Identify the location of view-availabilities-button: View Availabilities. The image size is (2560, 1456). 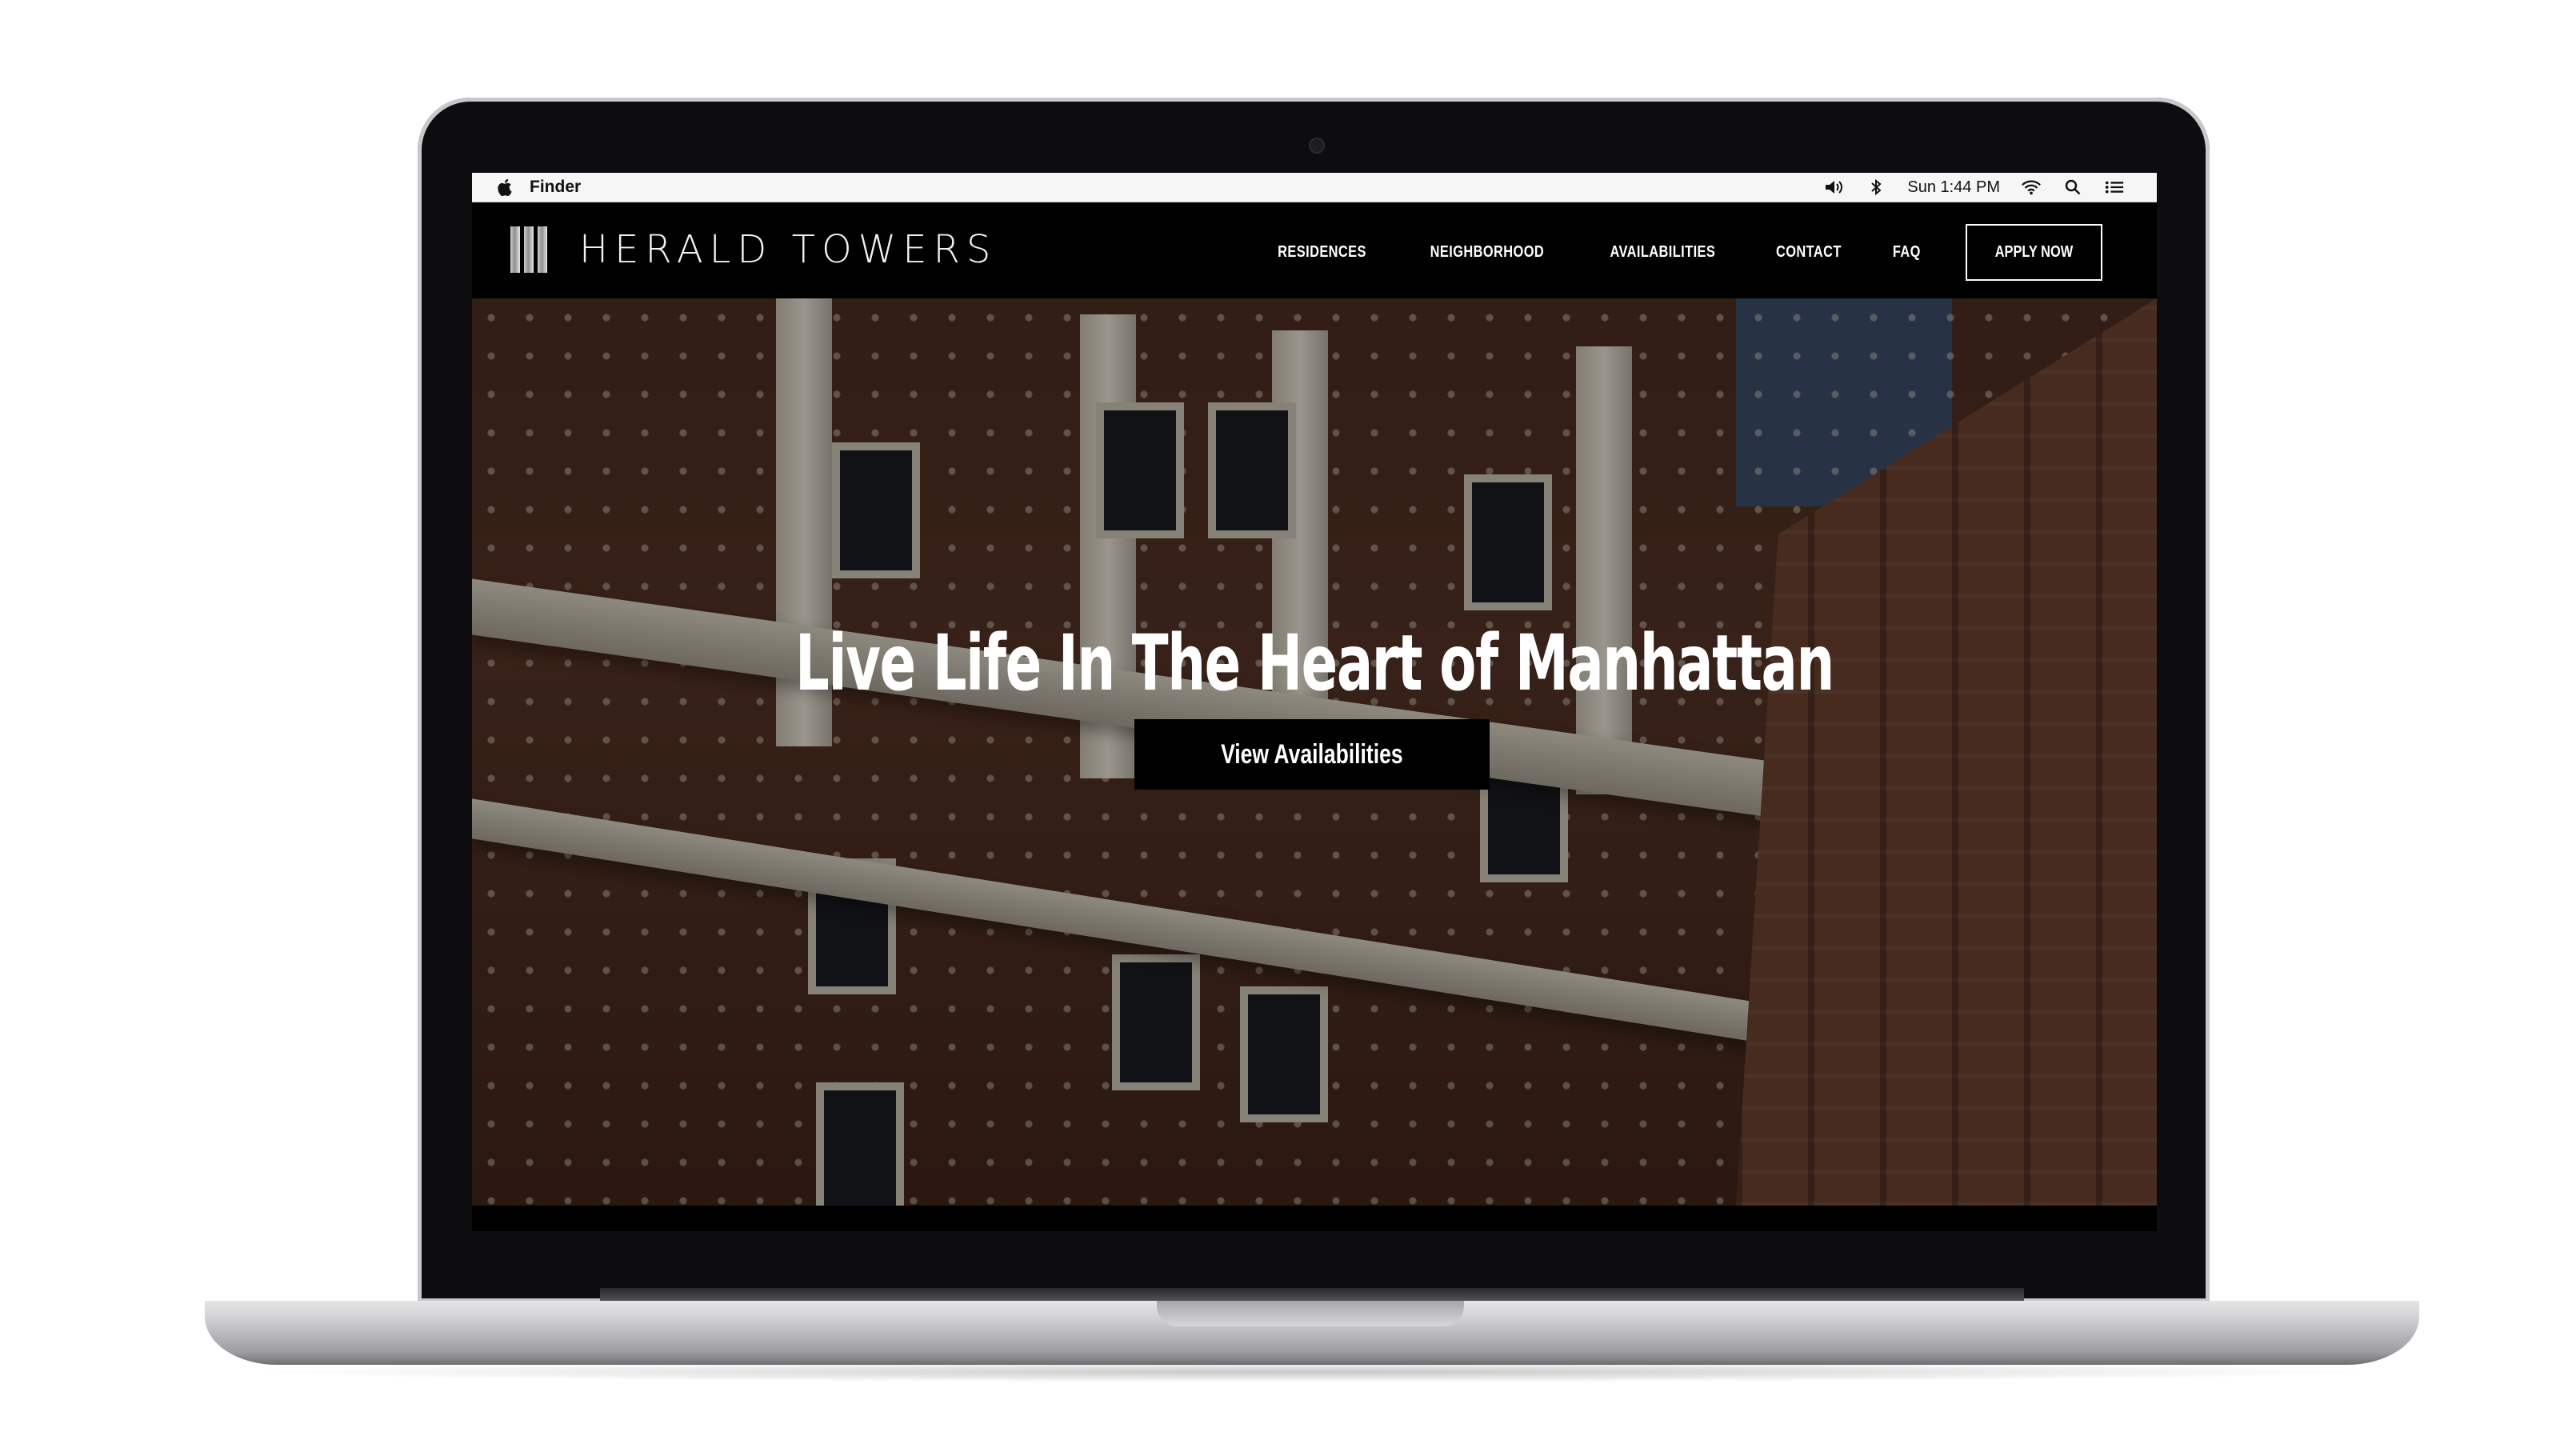
(1312, 754).